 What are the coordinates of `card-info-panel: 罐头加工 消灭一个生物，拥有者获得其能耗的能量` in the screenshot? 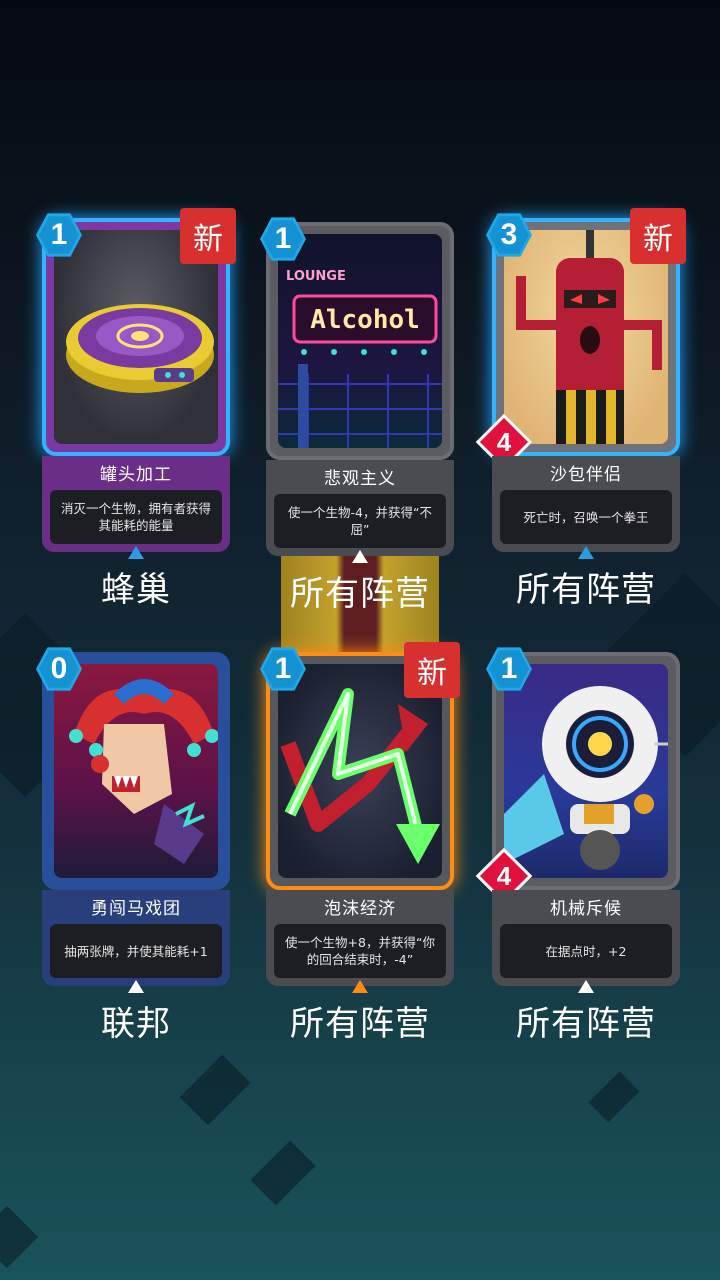 It's located at (136, 504).